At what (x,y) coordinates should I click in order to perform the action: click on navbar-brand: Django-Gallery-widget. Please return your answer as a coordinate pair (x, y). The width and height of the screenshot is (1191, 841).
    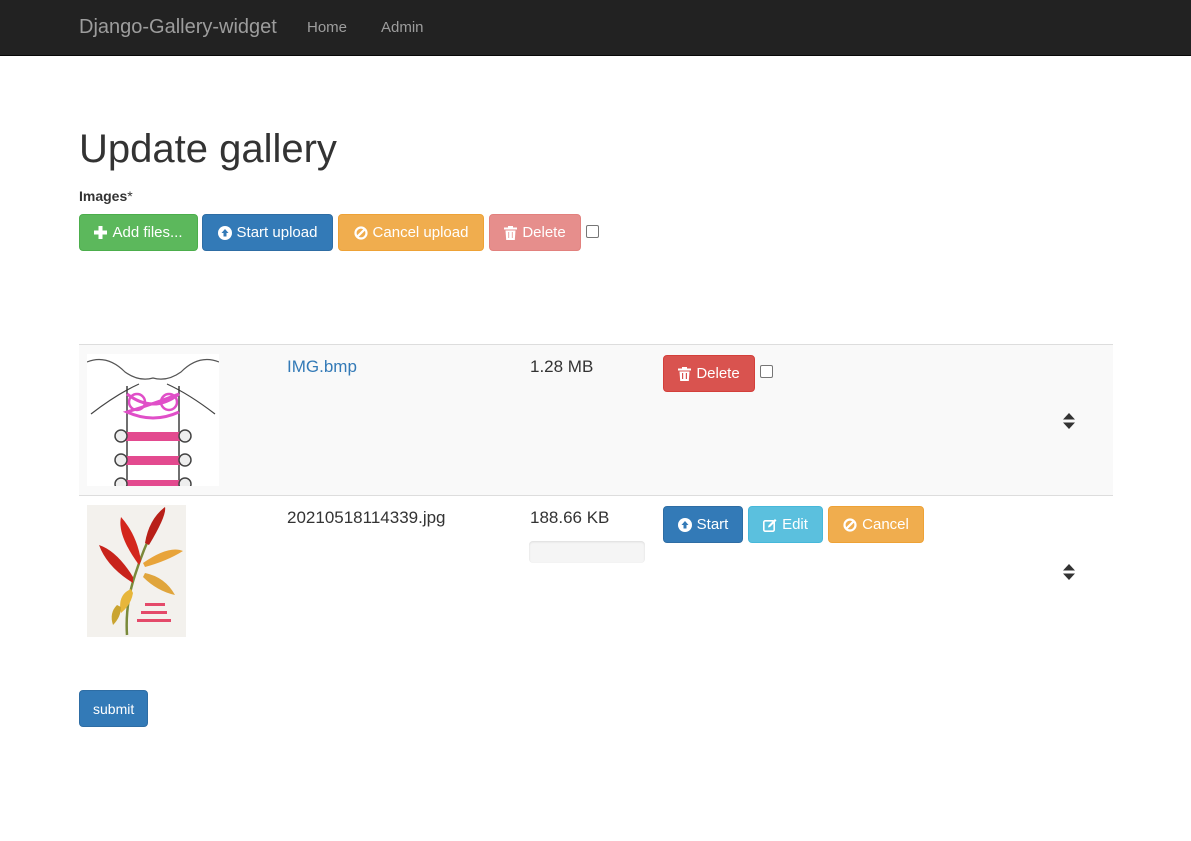
    Looking at the image, I should click on (178, 27).